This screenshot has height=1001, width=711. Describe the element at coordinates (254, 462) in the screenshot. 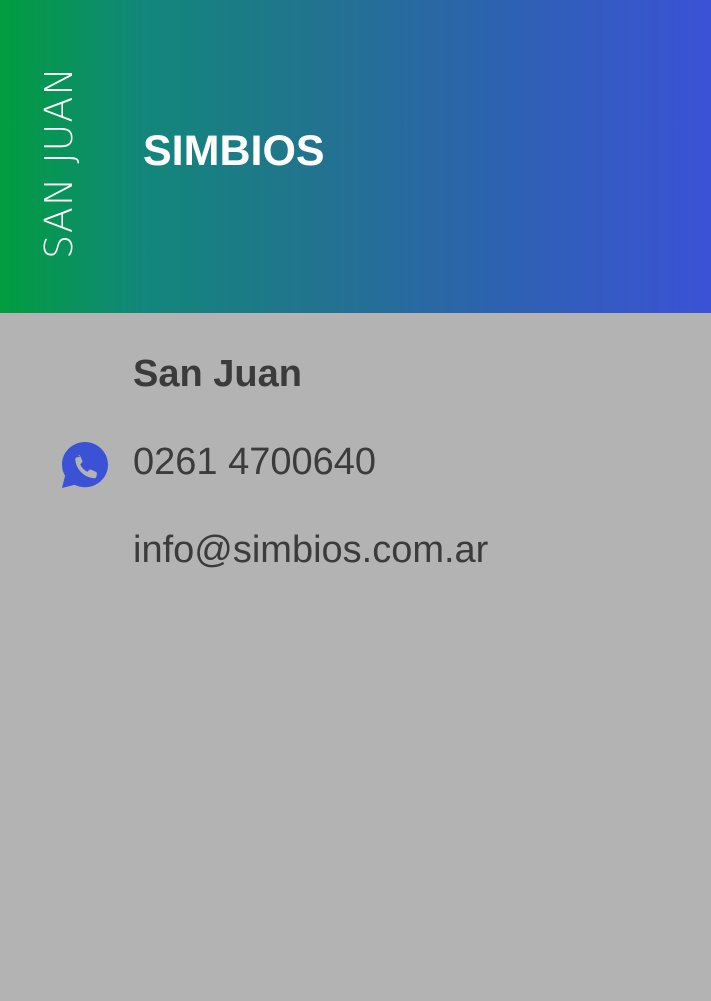

I see `phone-number: 0261 4700640` at that location.